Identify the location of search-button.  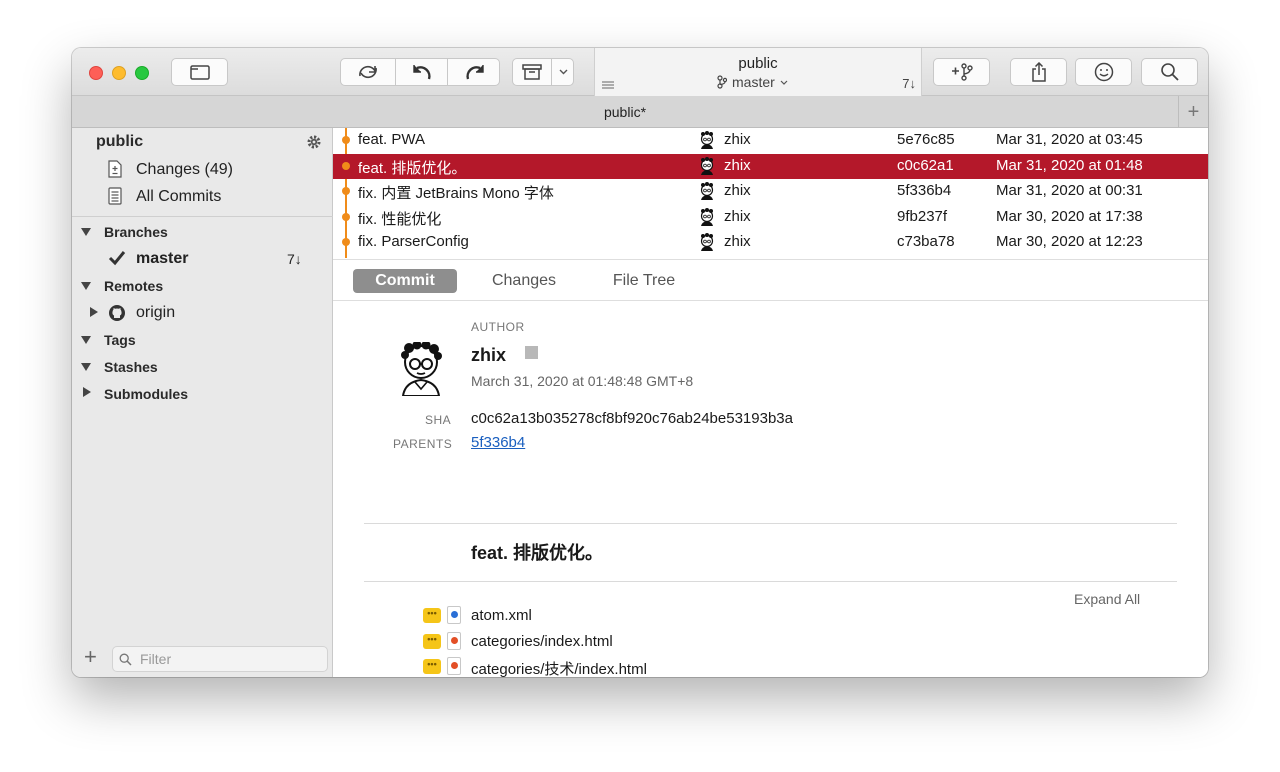
(1169, 72).